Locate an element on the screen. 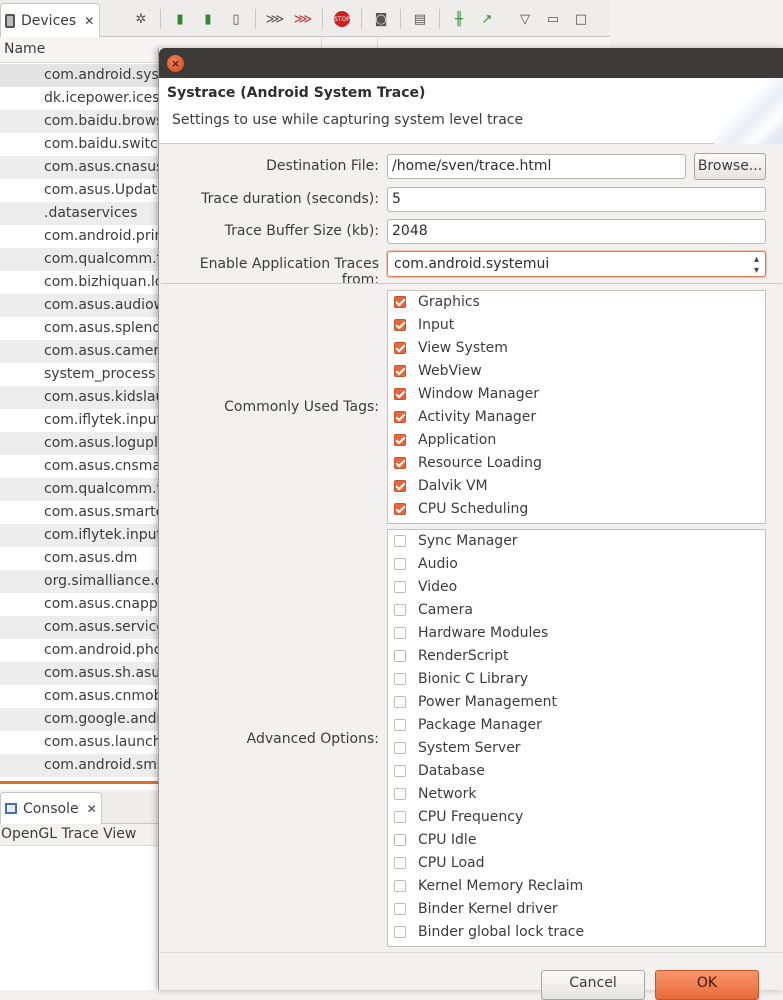 This screenshot has height=1000, width=783. cancel-button: Cancel is located at coordinates (593, 985).